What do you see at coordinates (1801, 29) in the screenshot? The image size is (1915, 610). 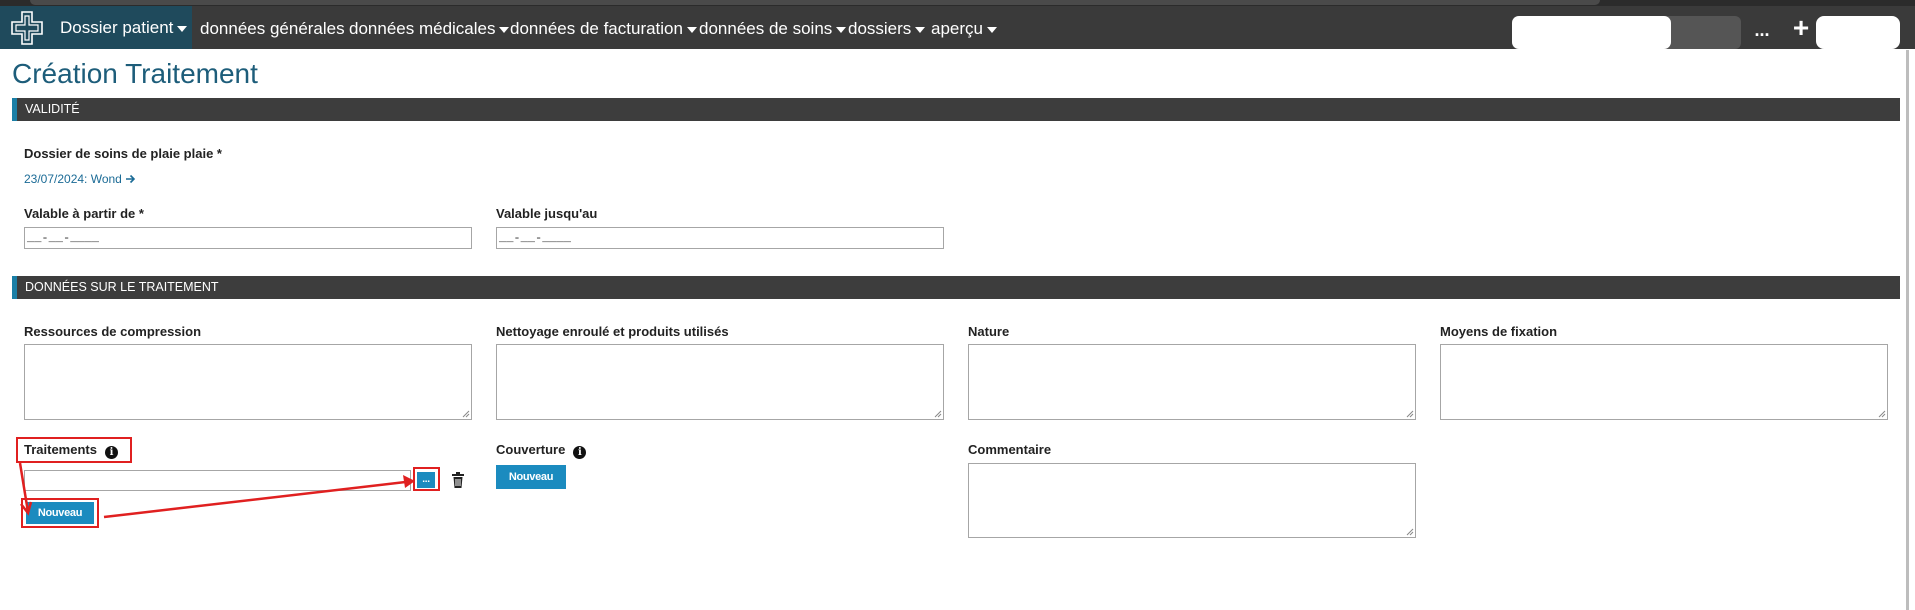 I see `add-button: +` at bounding box center [1801, 29].